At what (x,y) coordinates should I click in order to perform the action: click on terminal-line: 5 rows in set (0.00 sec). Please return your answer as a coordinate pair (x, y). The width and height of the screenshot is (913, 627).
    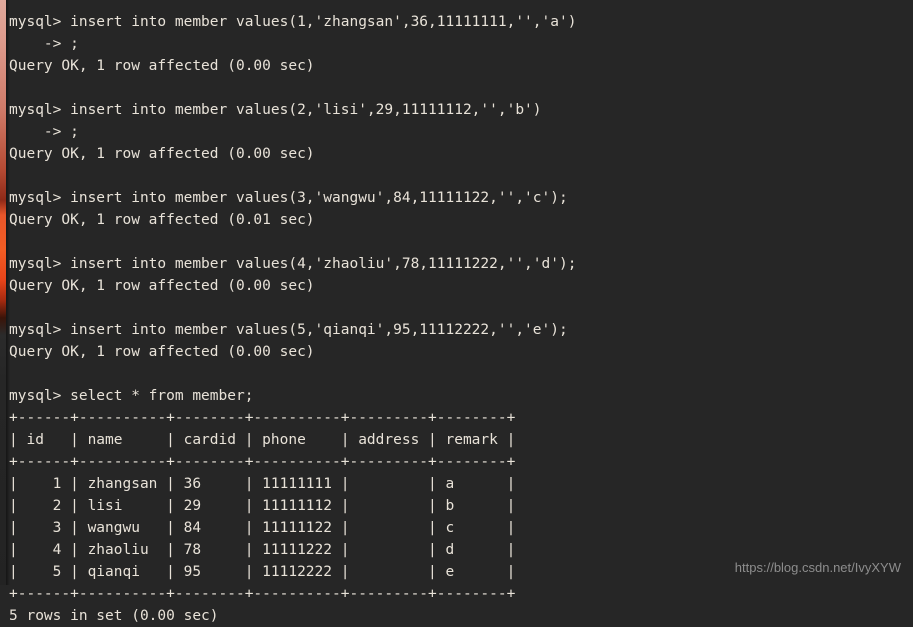
    Looking at the image, I should click on (114, 616).